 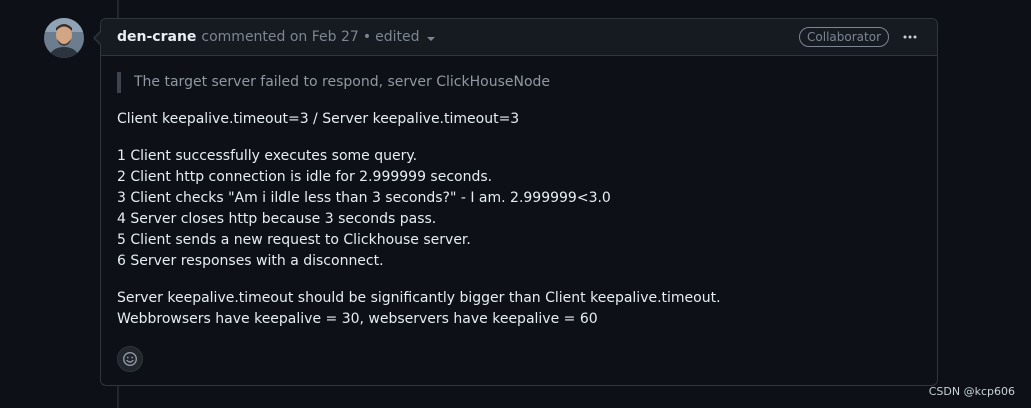 What do you see at coordinates (156, 37) in the screenshot?
I see `author-link: den-crane` at bounding box center [156, 37].